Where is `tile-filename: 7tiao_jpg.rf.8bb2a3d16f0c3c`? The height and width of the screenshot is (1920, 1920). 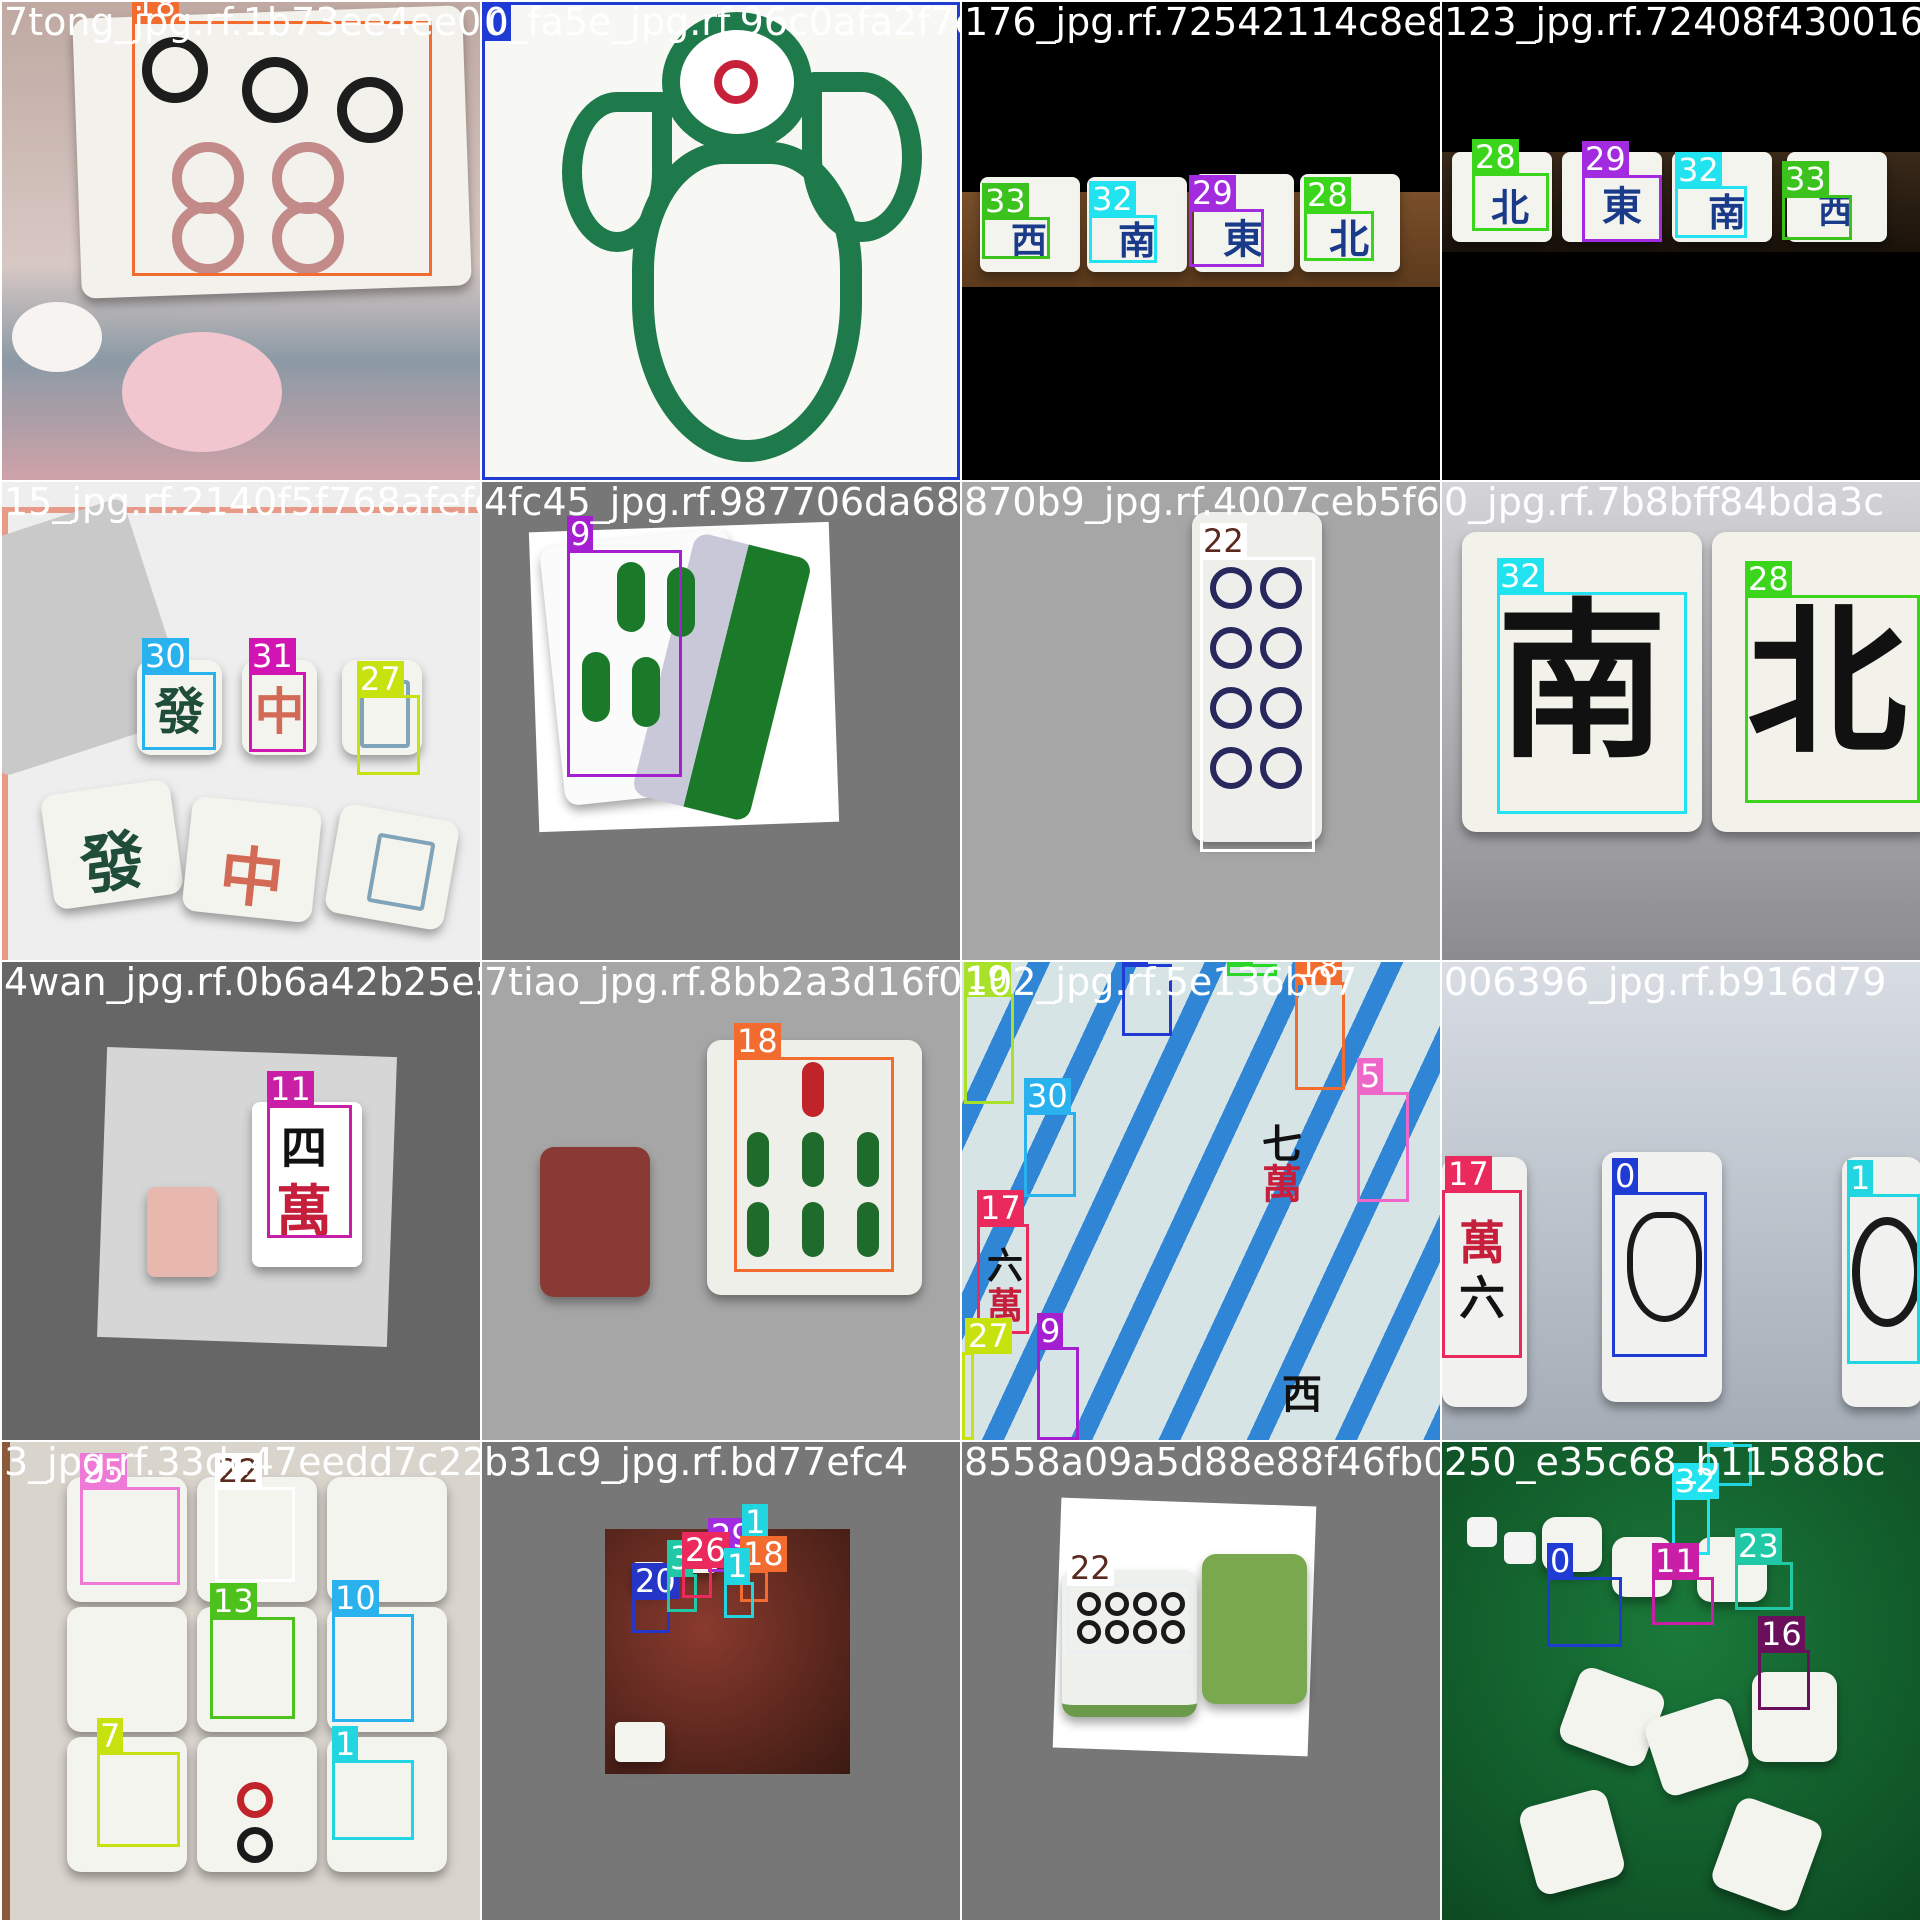 tile-filename: 7tiao_jpg.rf.8bb2a3d16f0c3c is located at coordinates (722, 983).